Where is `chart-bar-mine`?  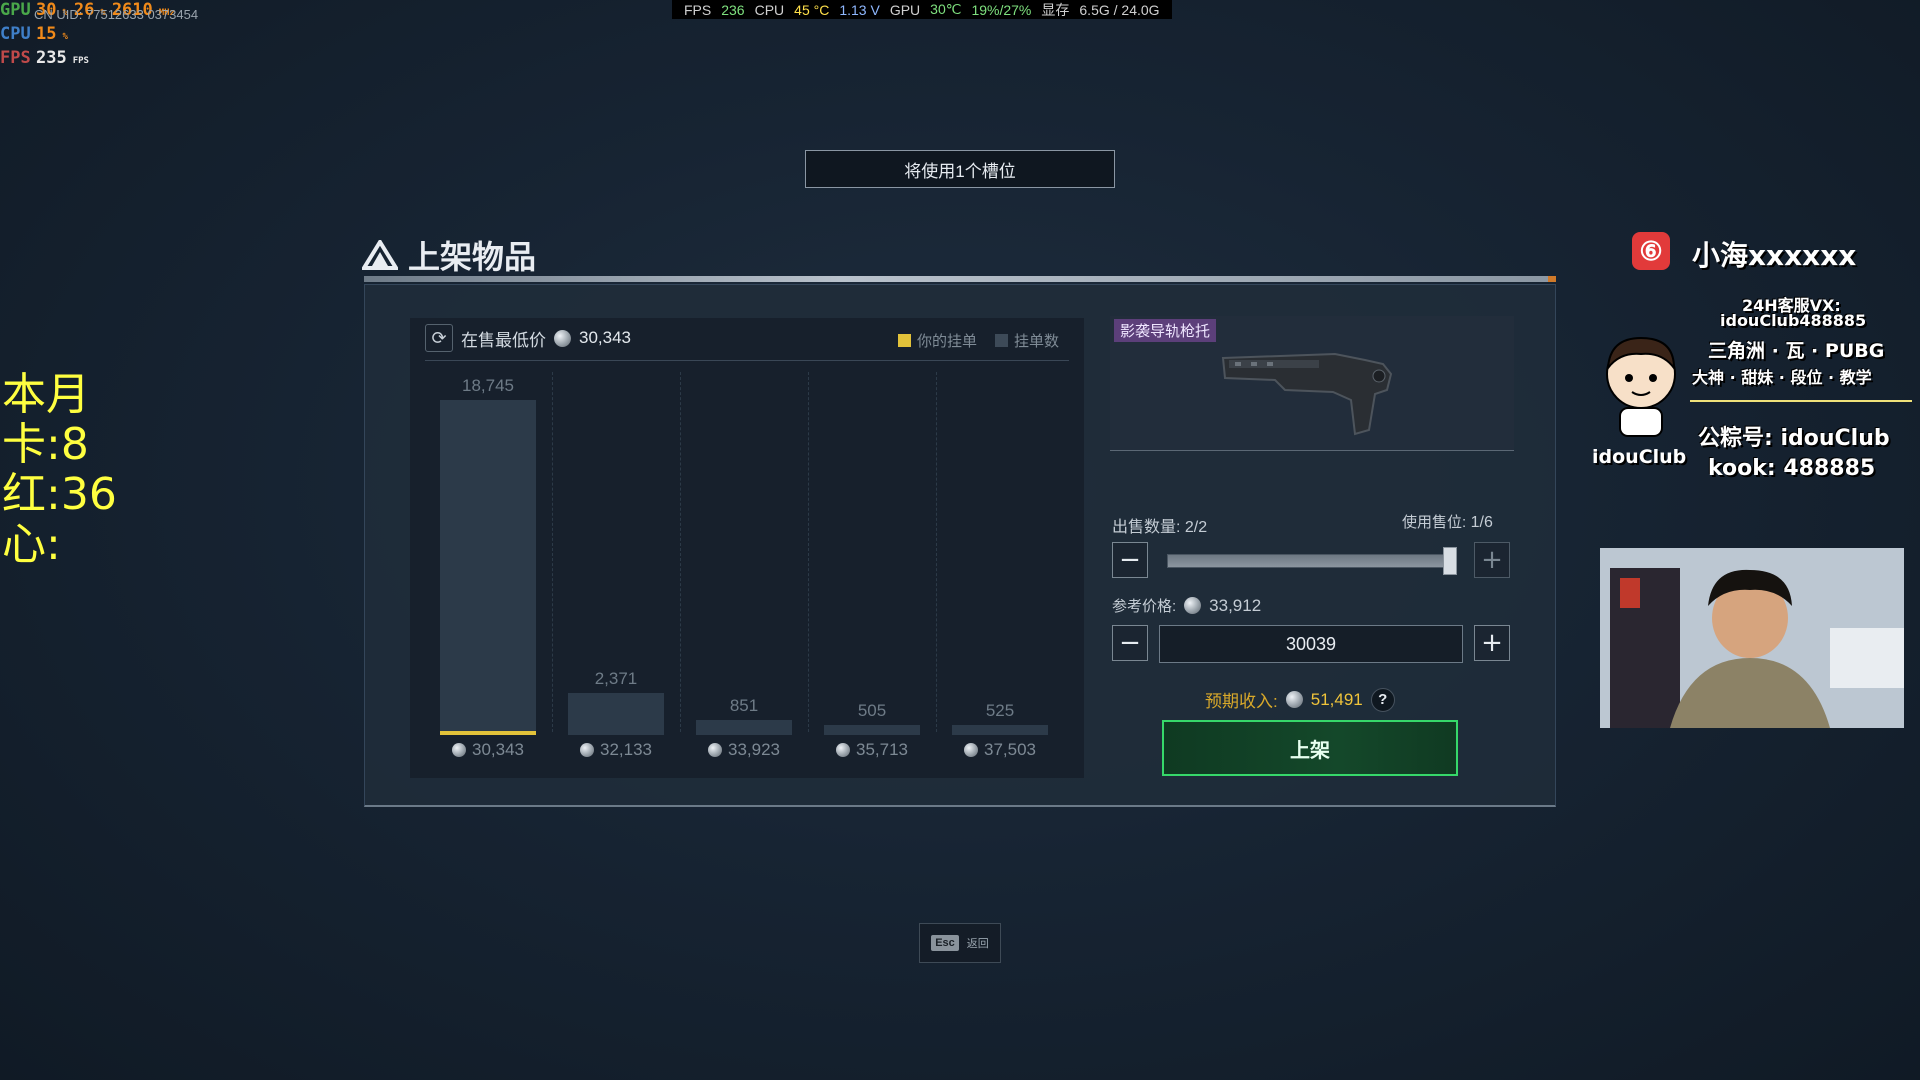 chart-bar-mine is located at coordinates (488, 733).